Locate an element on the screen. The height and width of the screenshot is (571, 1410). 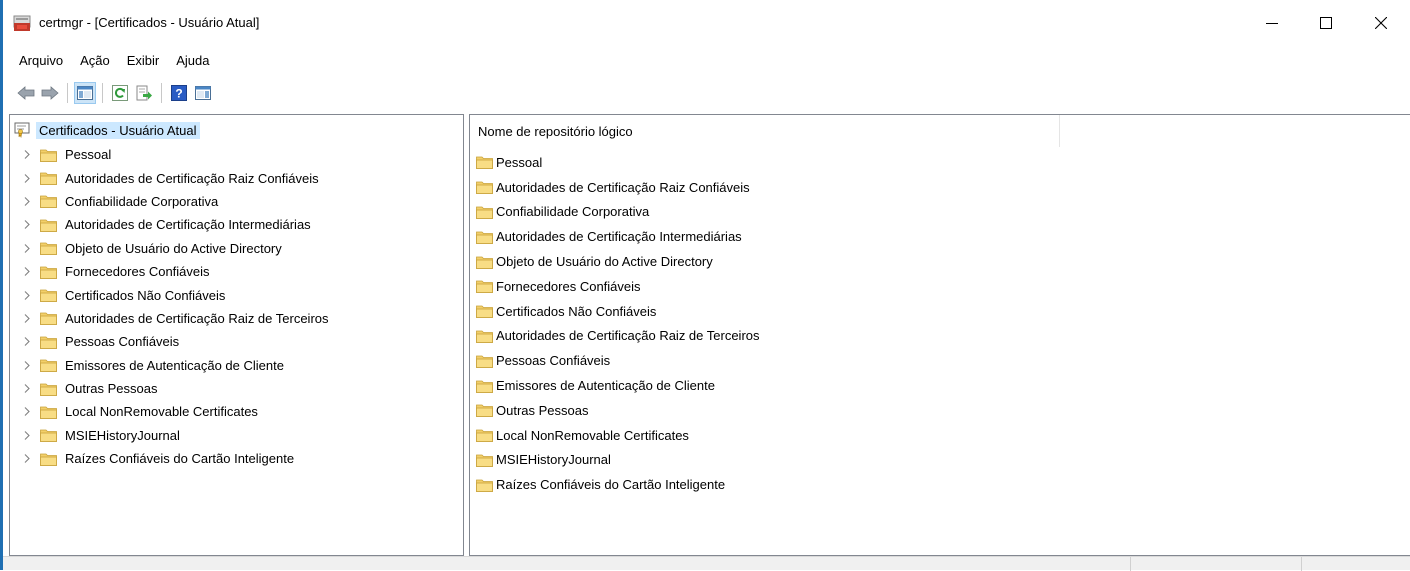
maximize-button is located at coordinates (1326, 23).